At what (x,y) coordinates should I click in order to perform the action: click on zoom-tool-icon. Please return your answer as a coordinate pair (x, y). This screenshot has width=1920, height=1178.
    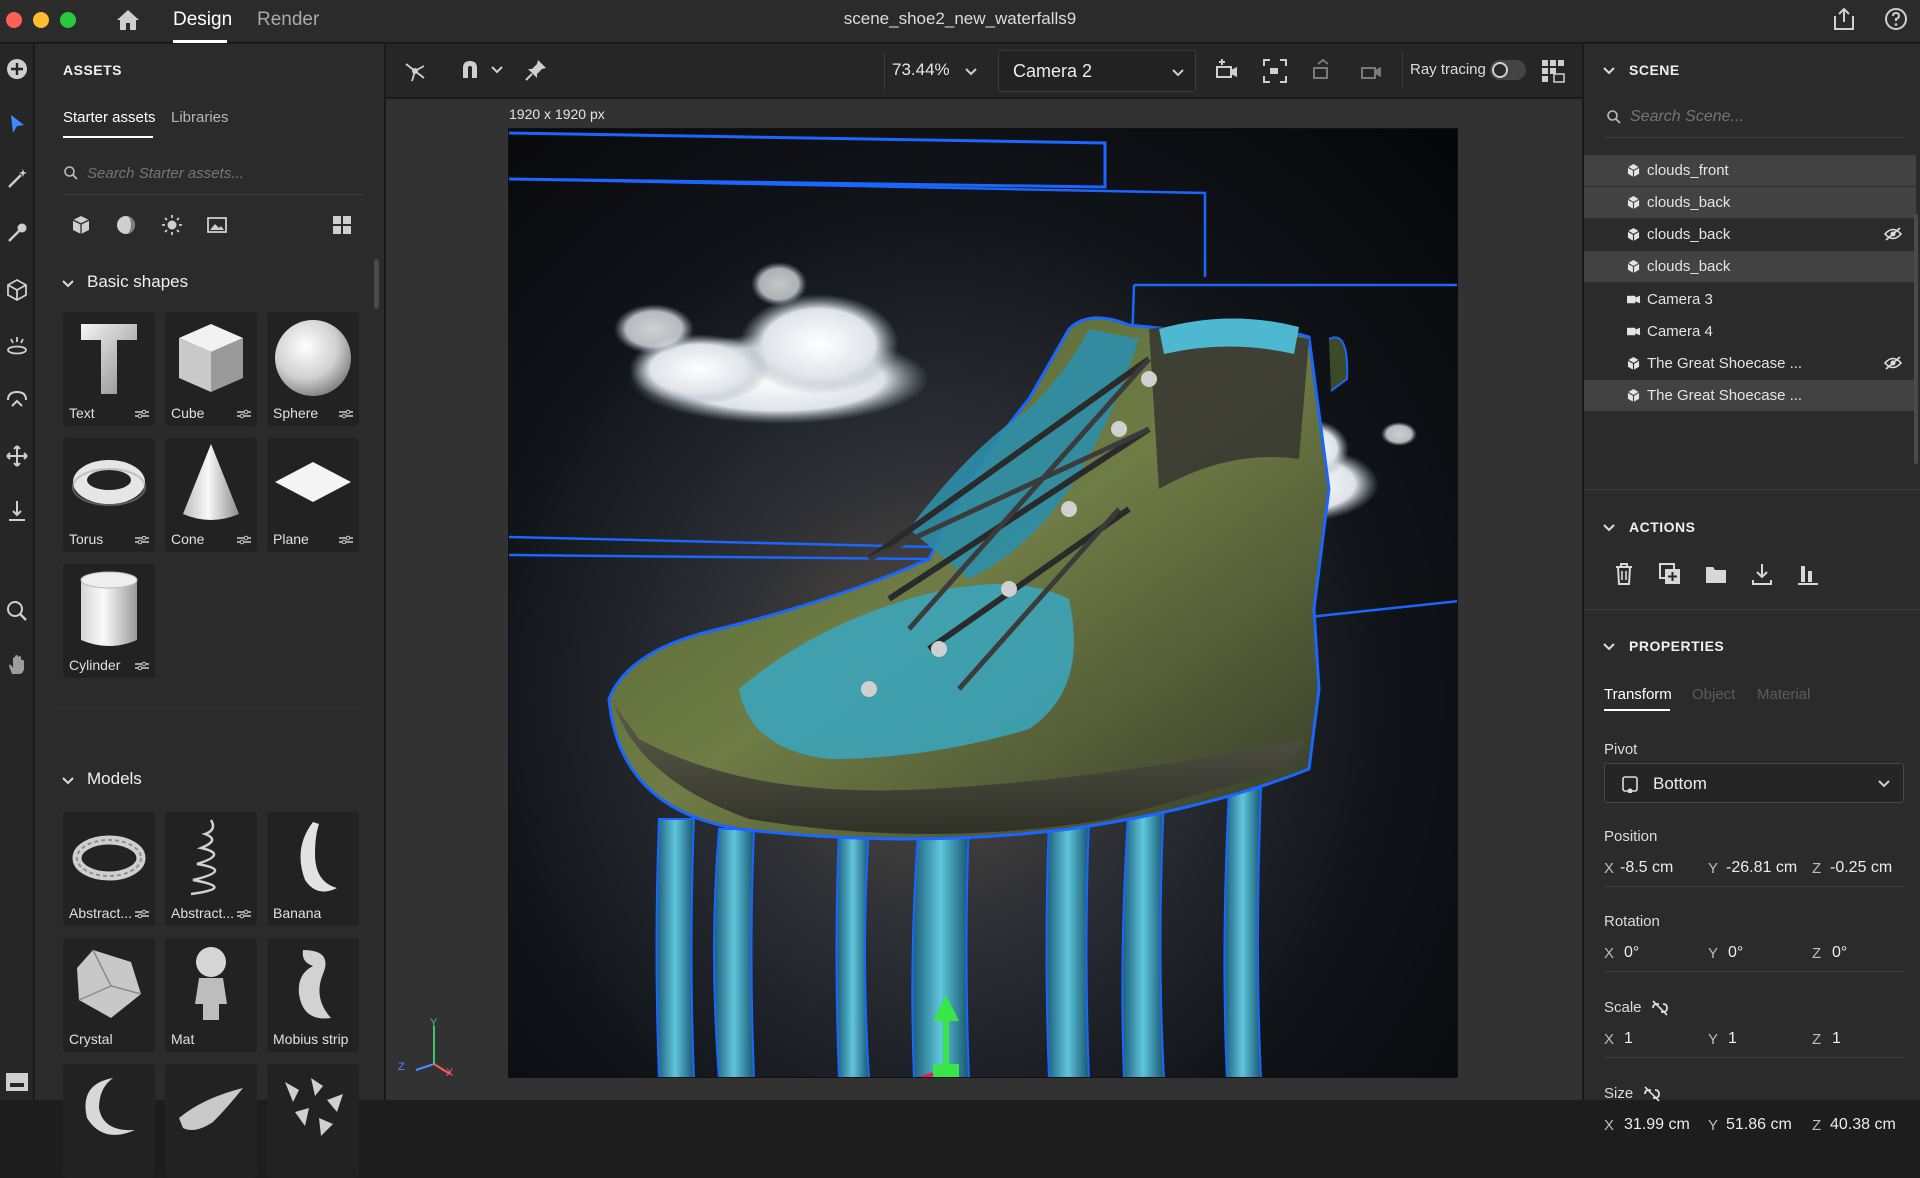
    Looking at the image, I should click on (17, 611).